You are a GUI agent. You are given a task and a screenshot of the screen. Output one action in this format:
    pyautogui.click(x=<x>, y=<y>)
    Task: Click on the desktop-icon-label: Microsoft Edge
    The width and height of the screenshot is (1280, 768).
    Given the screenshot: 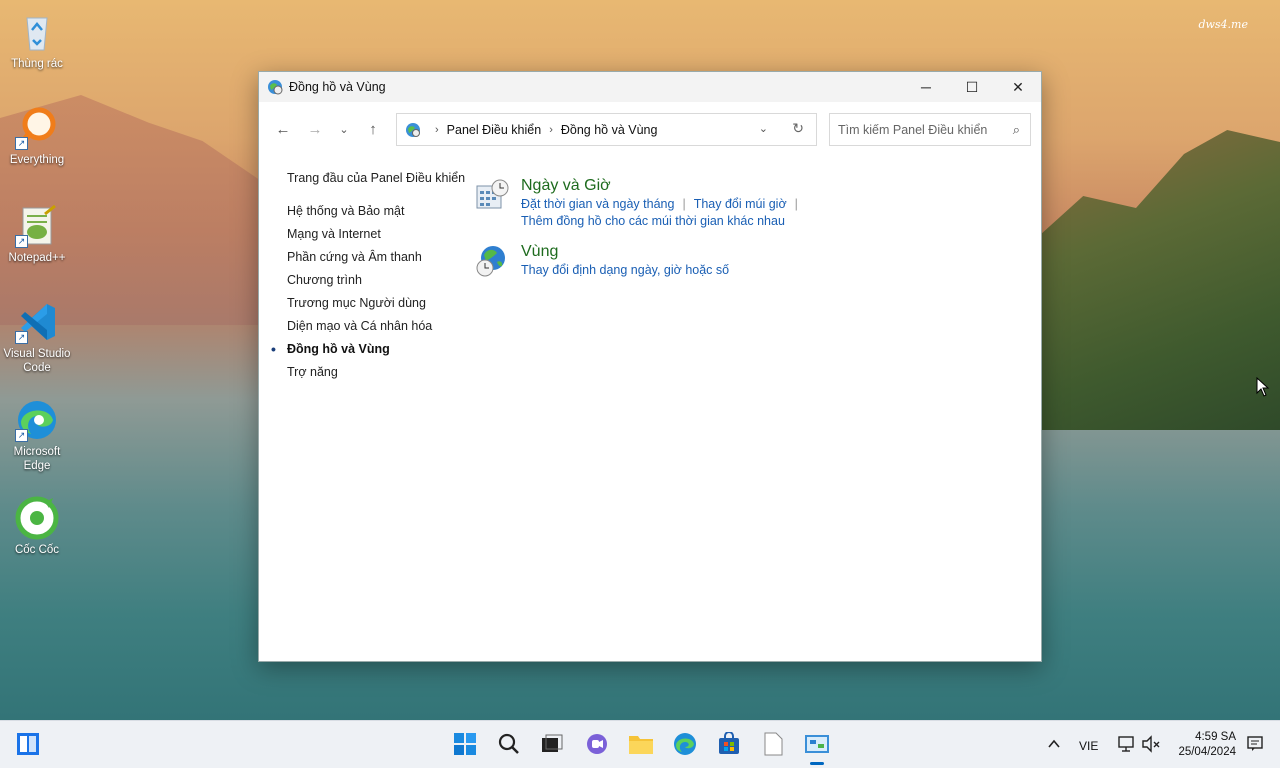 What is the action you would take?
    pyautogui.click(x=37, y=459)
    